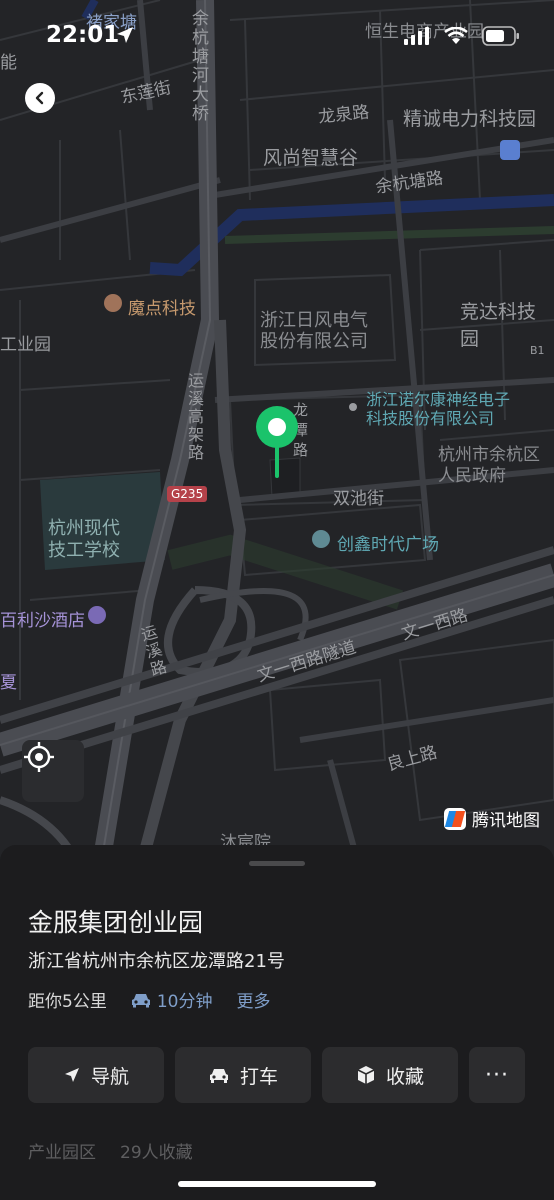 This screenshot has width=554, height=1200. Describe the element at coordinates (500, 36) in the screenshot. I see `battery-icon` at that location.